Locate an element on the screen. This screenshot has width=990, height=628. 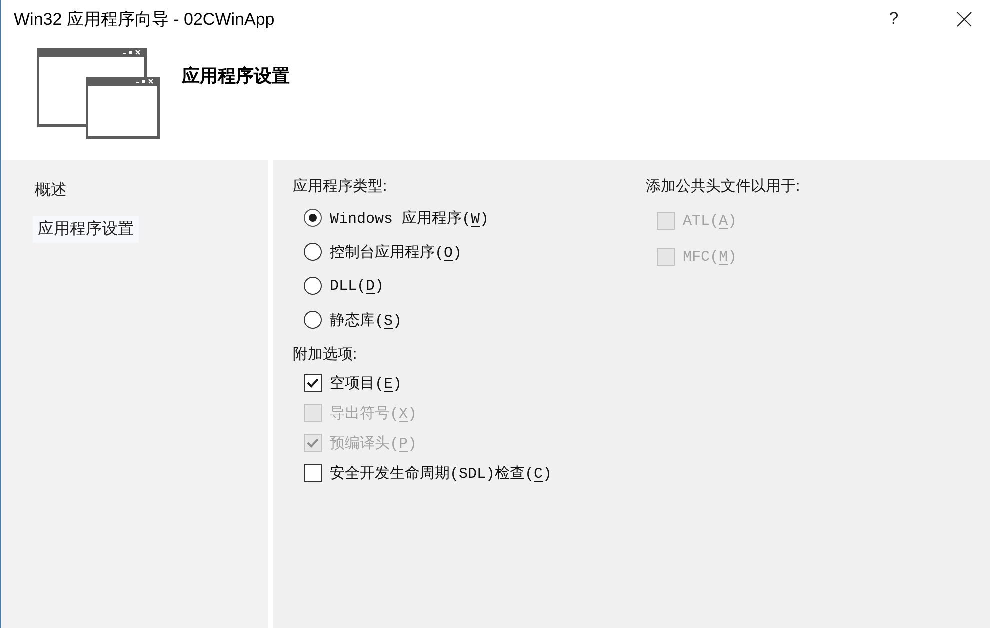
page-title: 应用程序设置 is located at coordinates (236, 76).